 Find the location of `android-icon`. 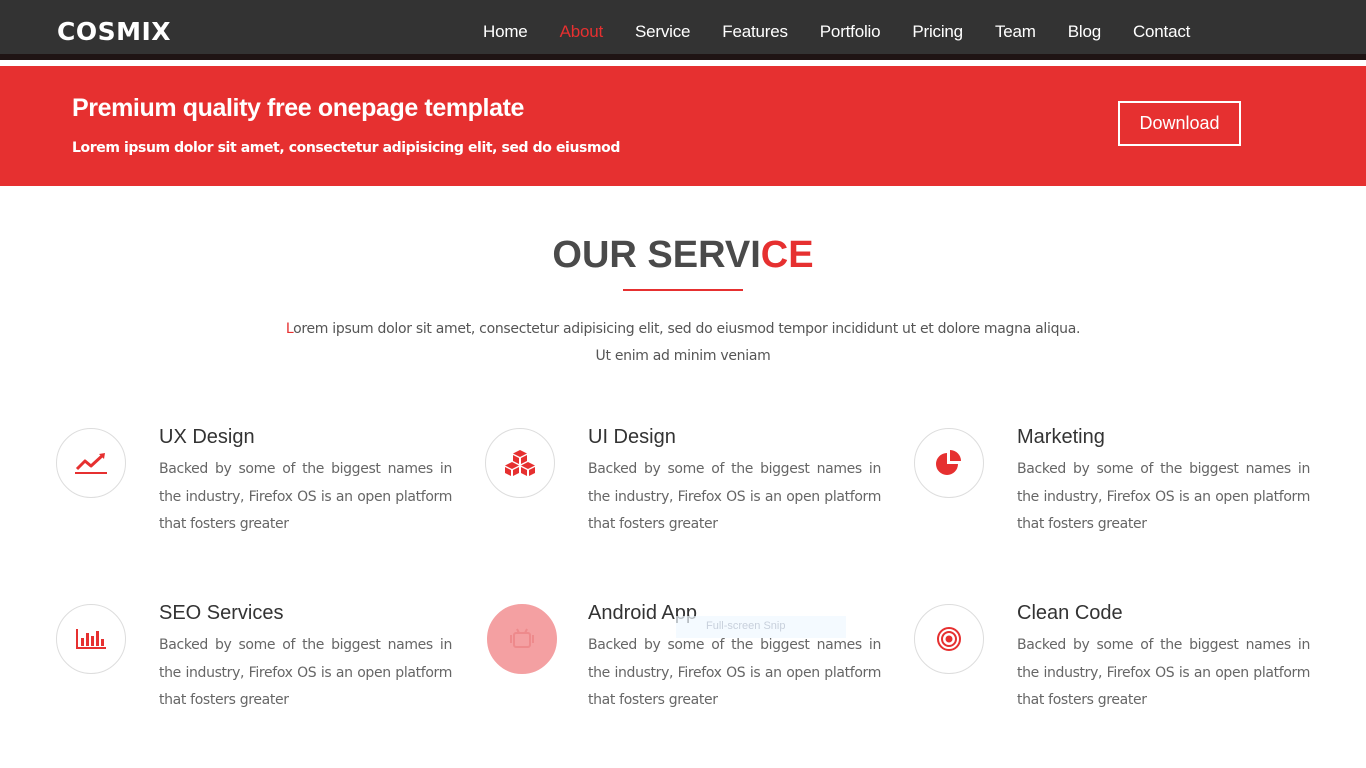

android-icon is located at coordinates (522, 638).